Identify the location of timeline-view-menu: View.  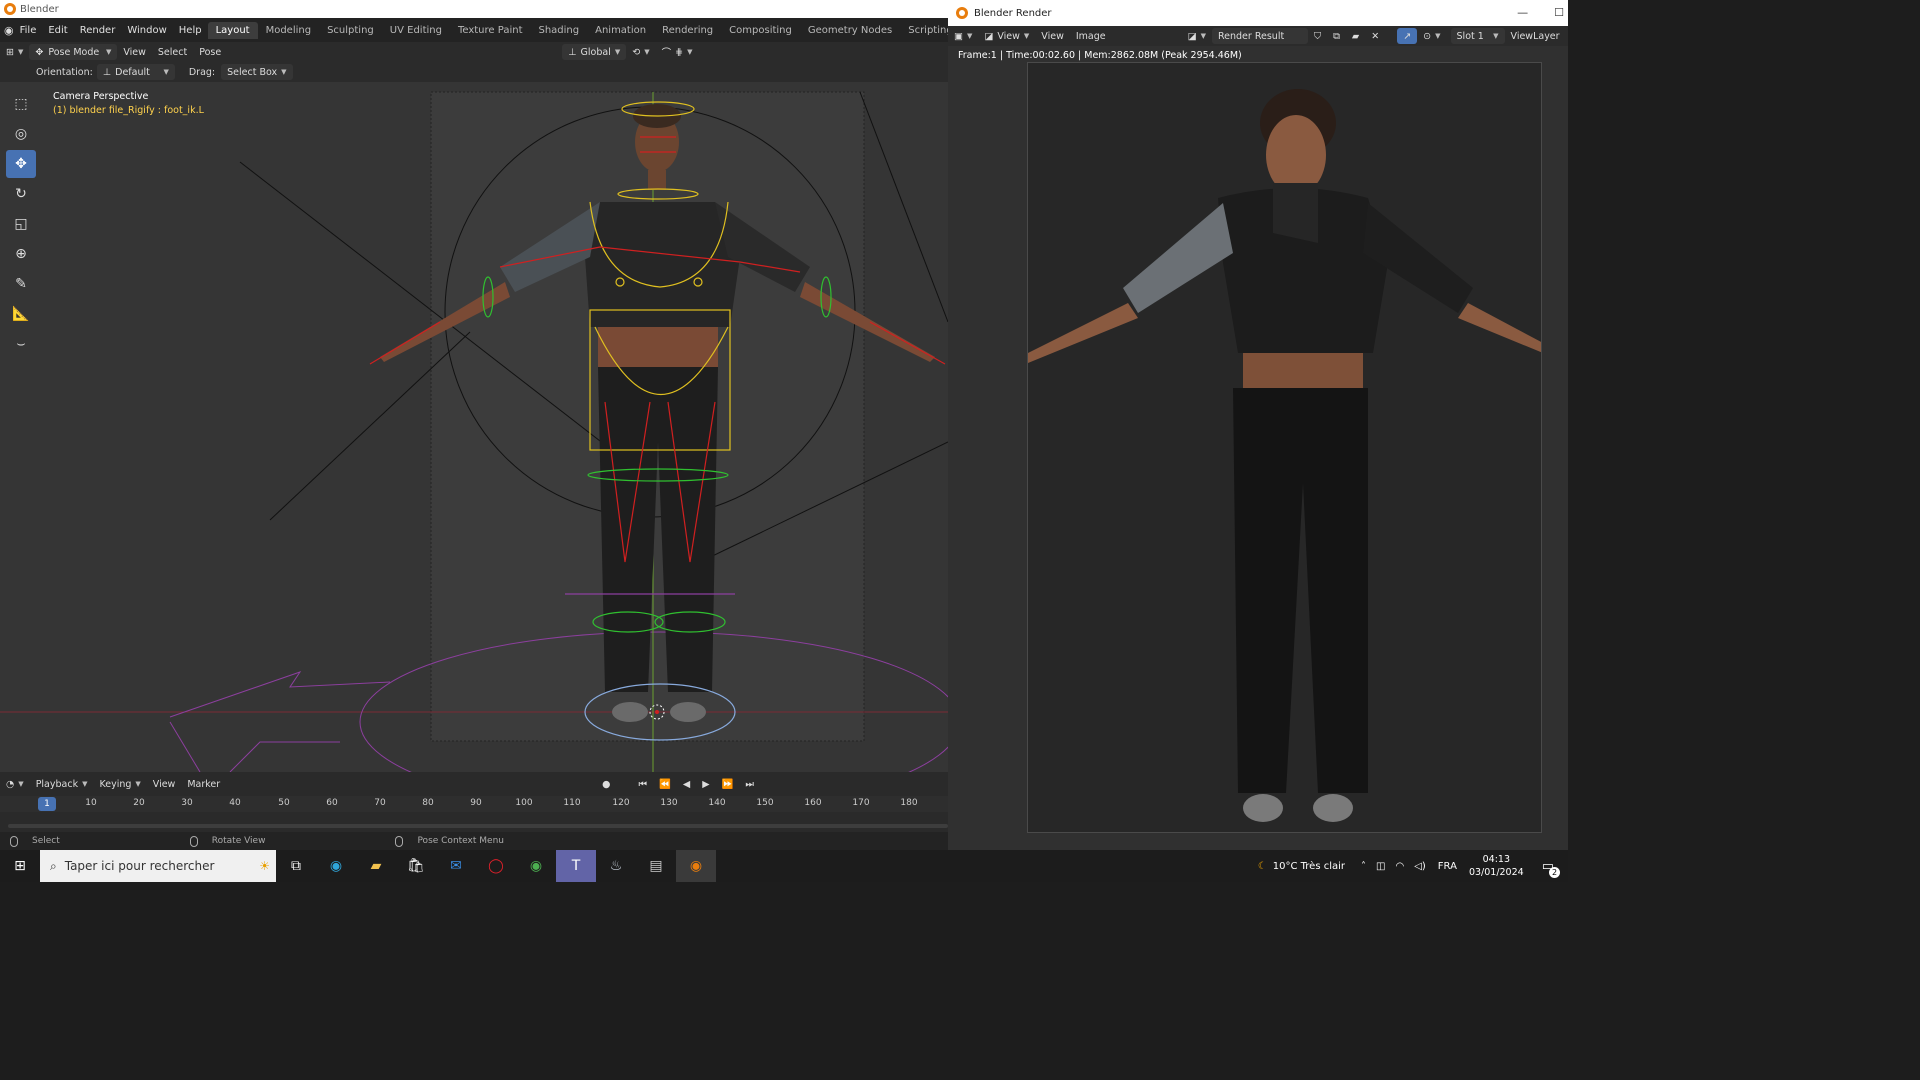
(164, 784).